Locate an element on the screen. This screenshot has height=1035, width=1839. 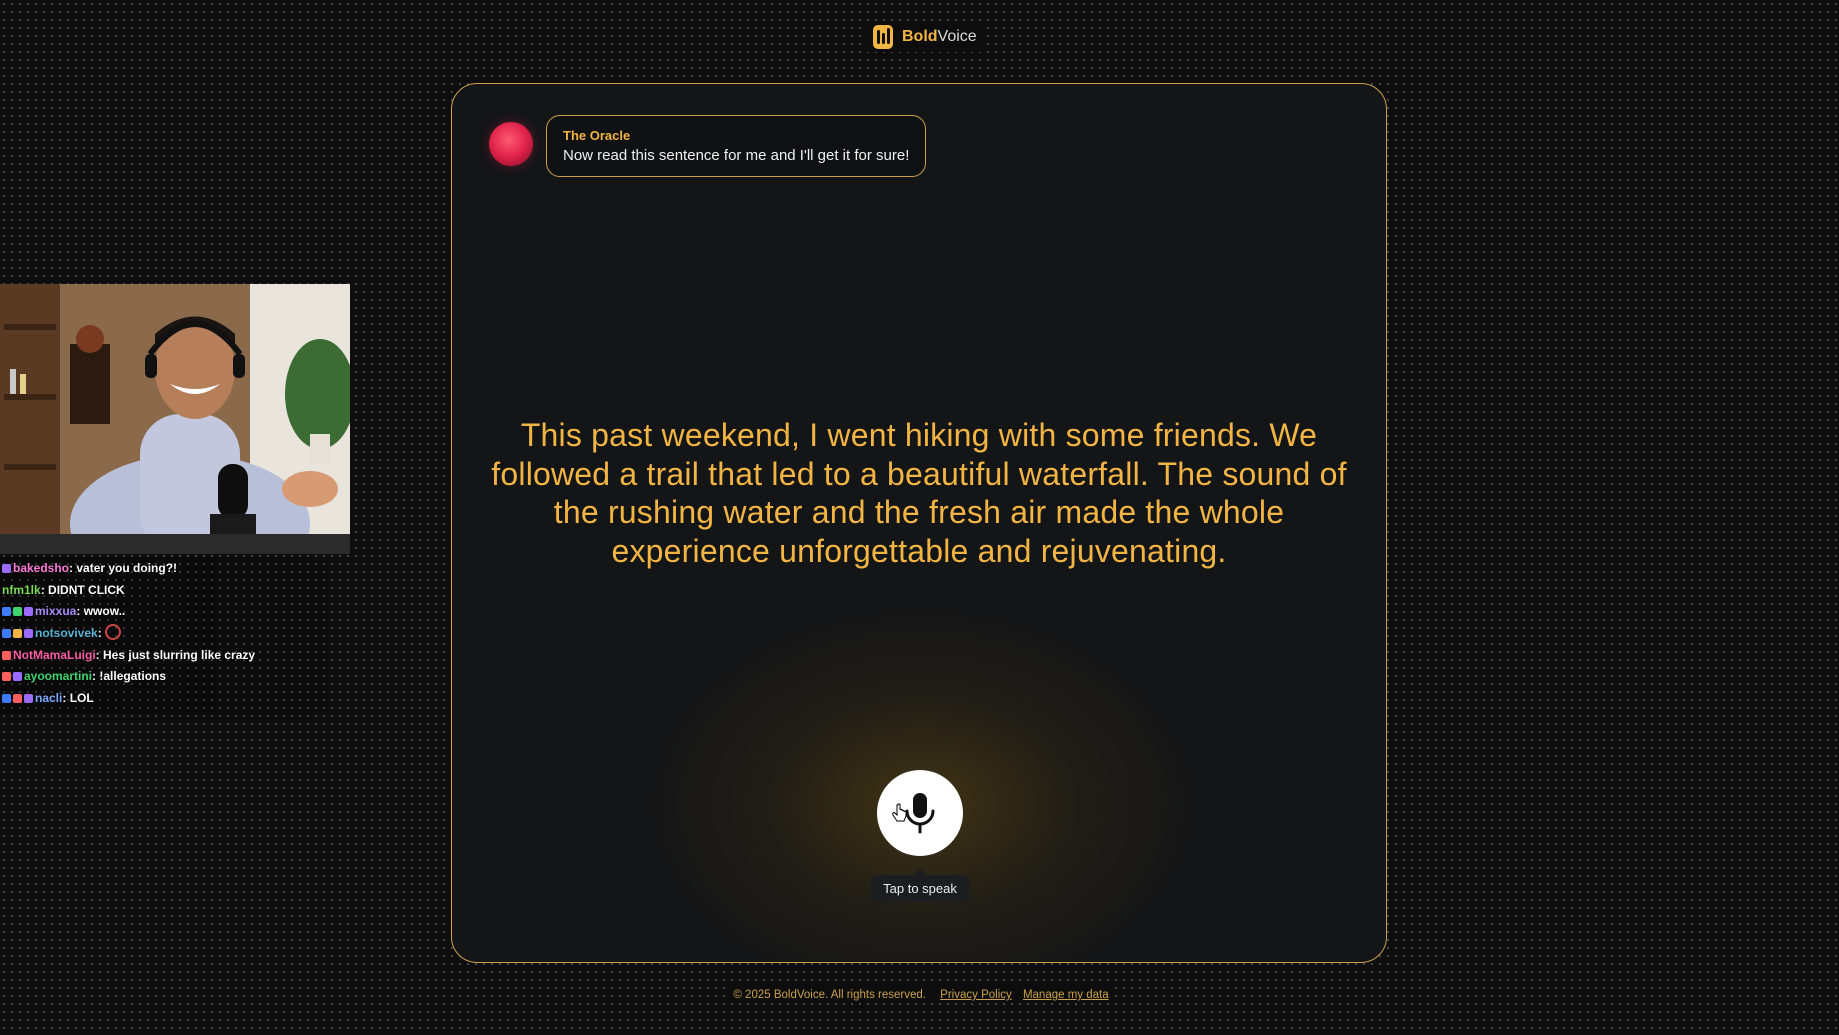
chat-message: nfm1lk: DIDNT CLICK is located at coordinates (63, 589).